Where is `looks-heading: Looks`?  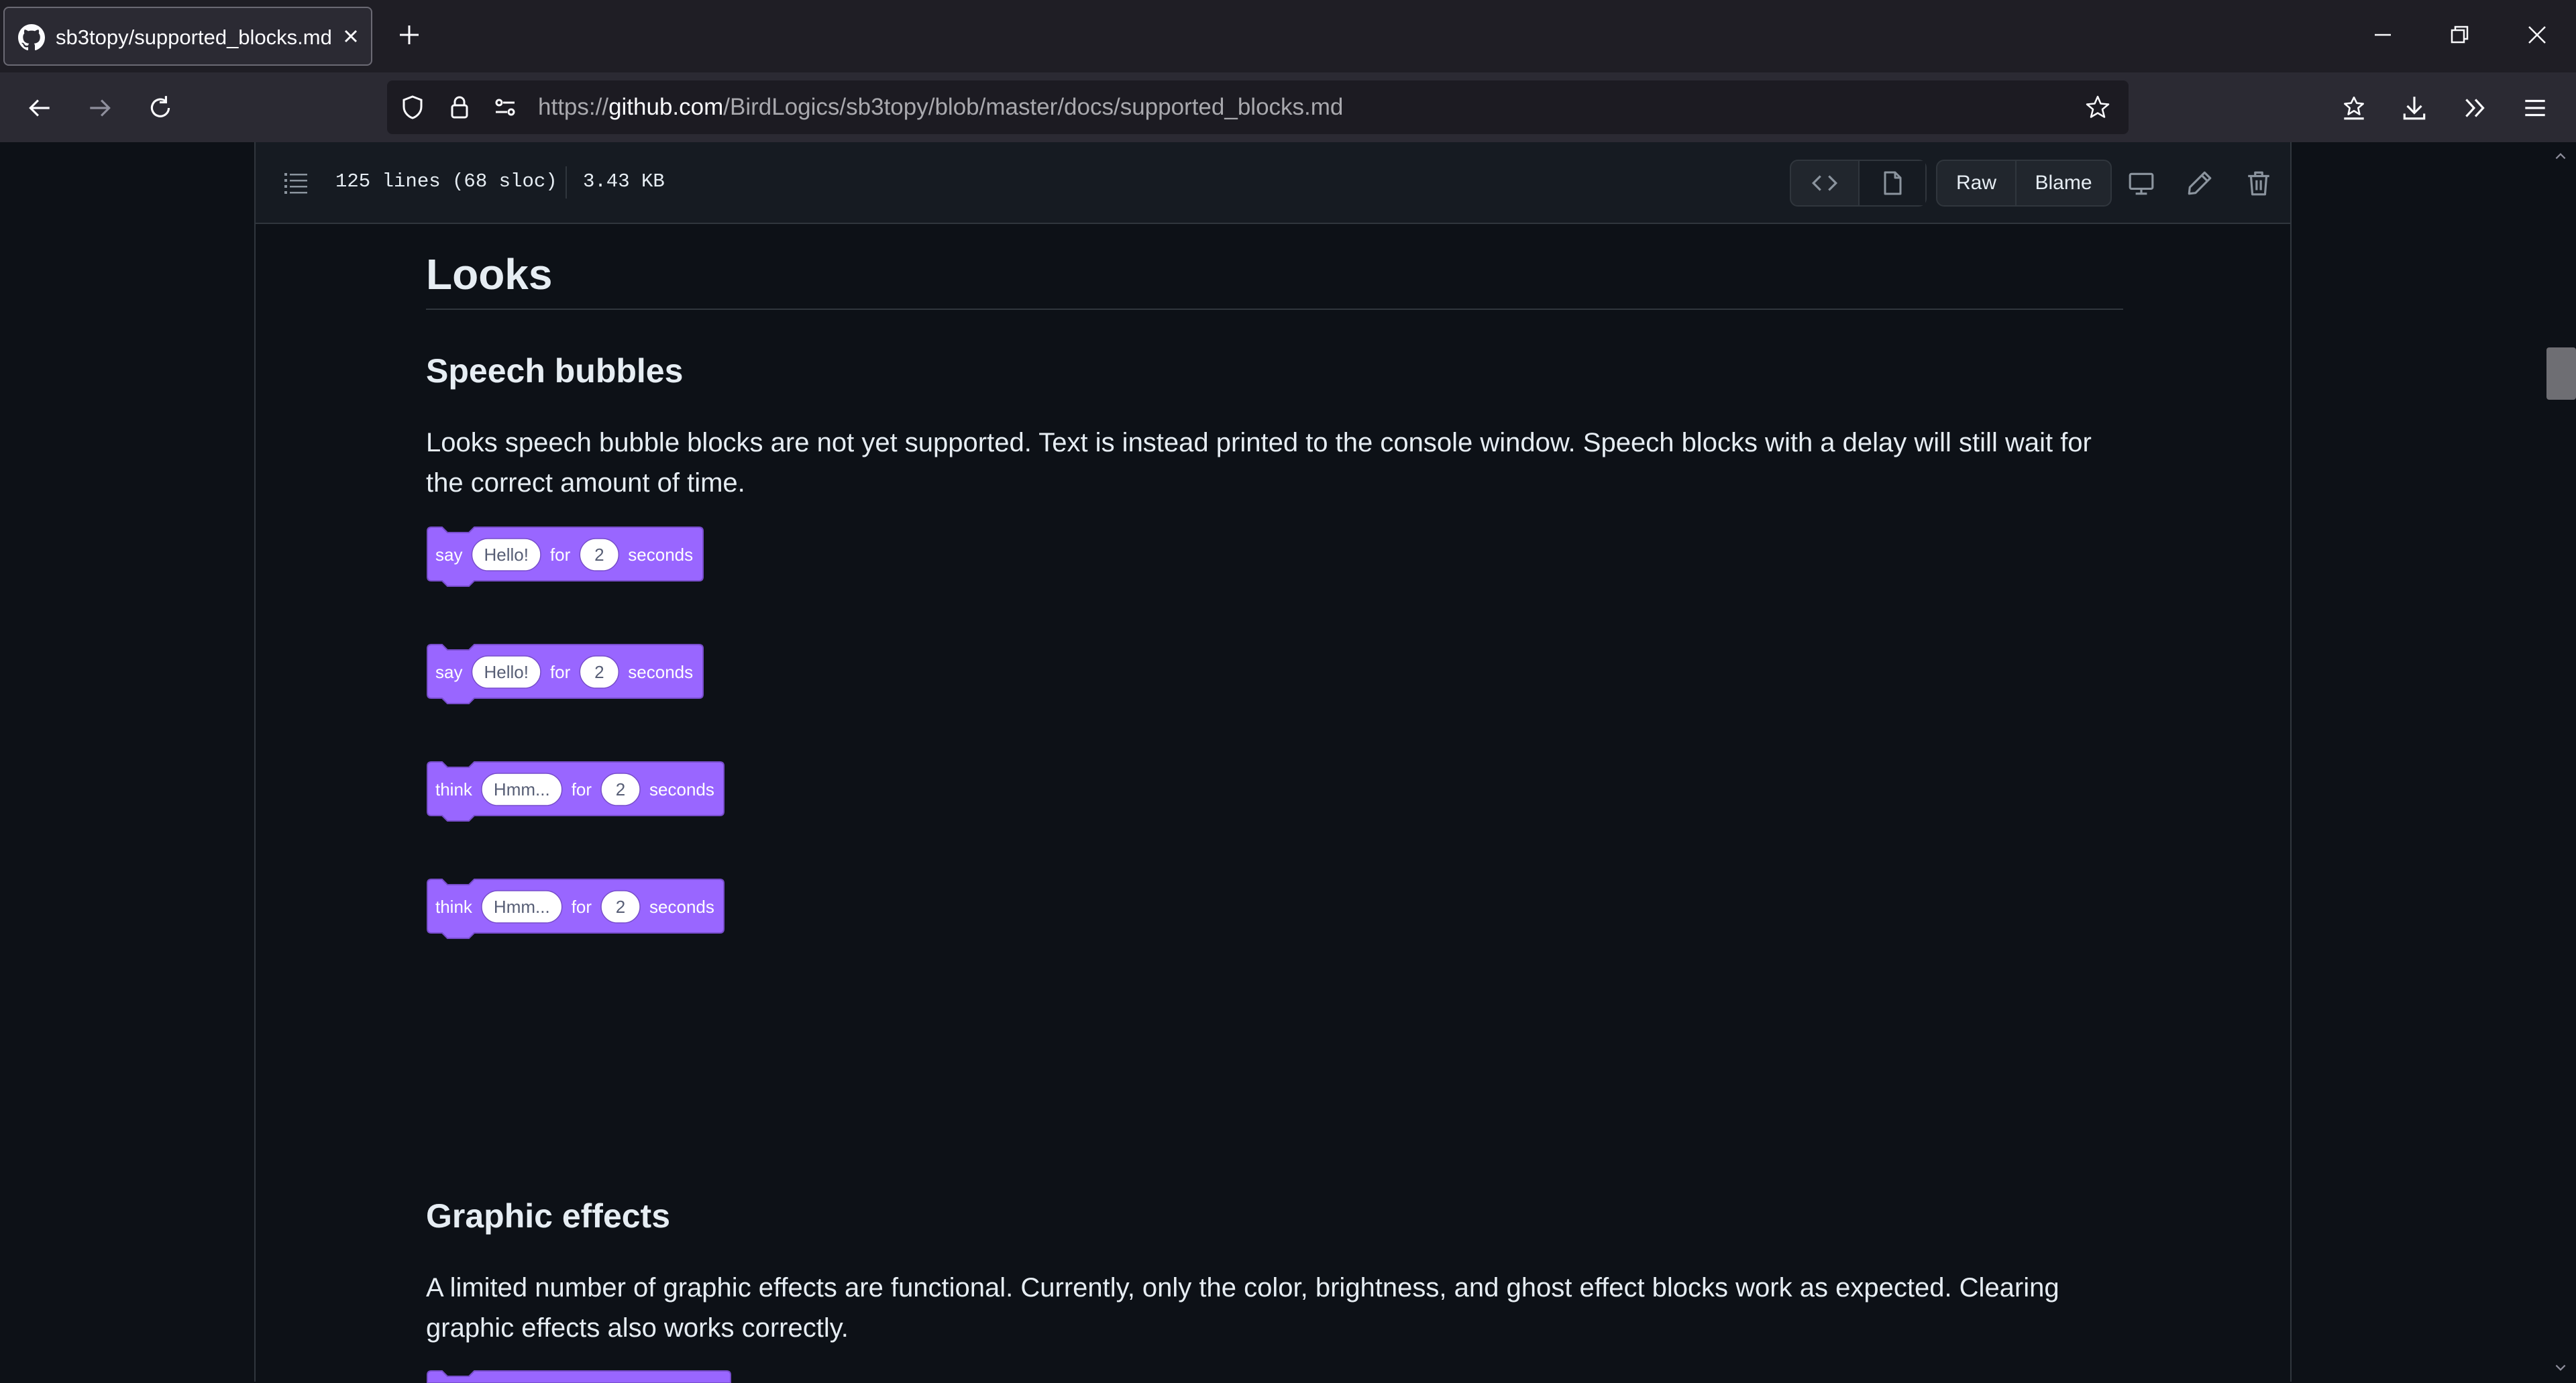
looks-heading: Looks is located at coordinates (489, 274).